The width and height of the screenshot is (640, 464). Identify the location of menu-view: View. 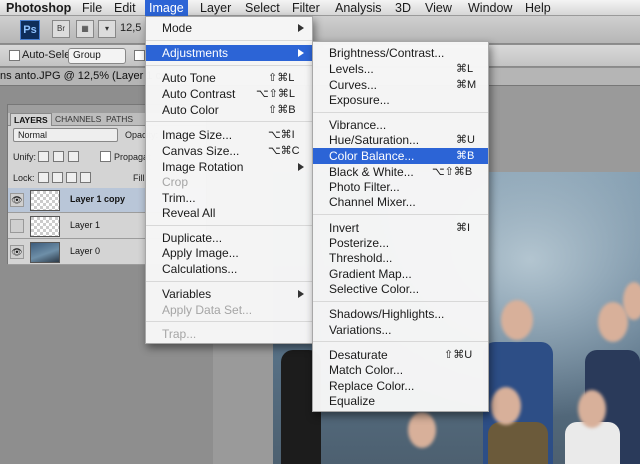
(438, 8).